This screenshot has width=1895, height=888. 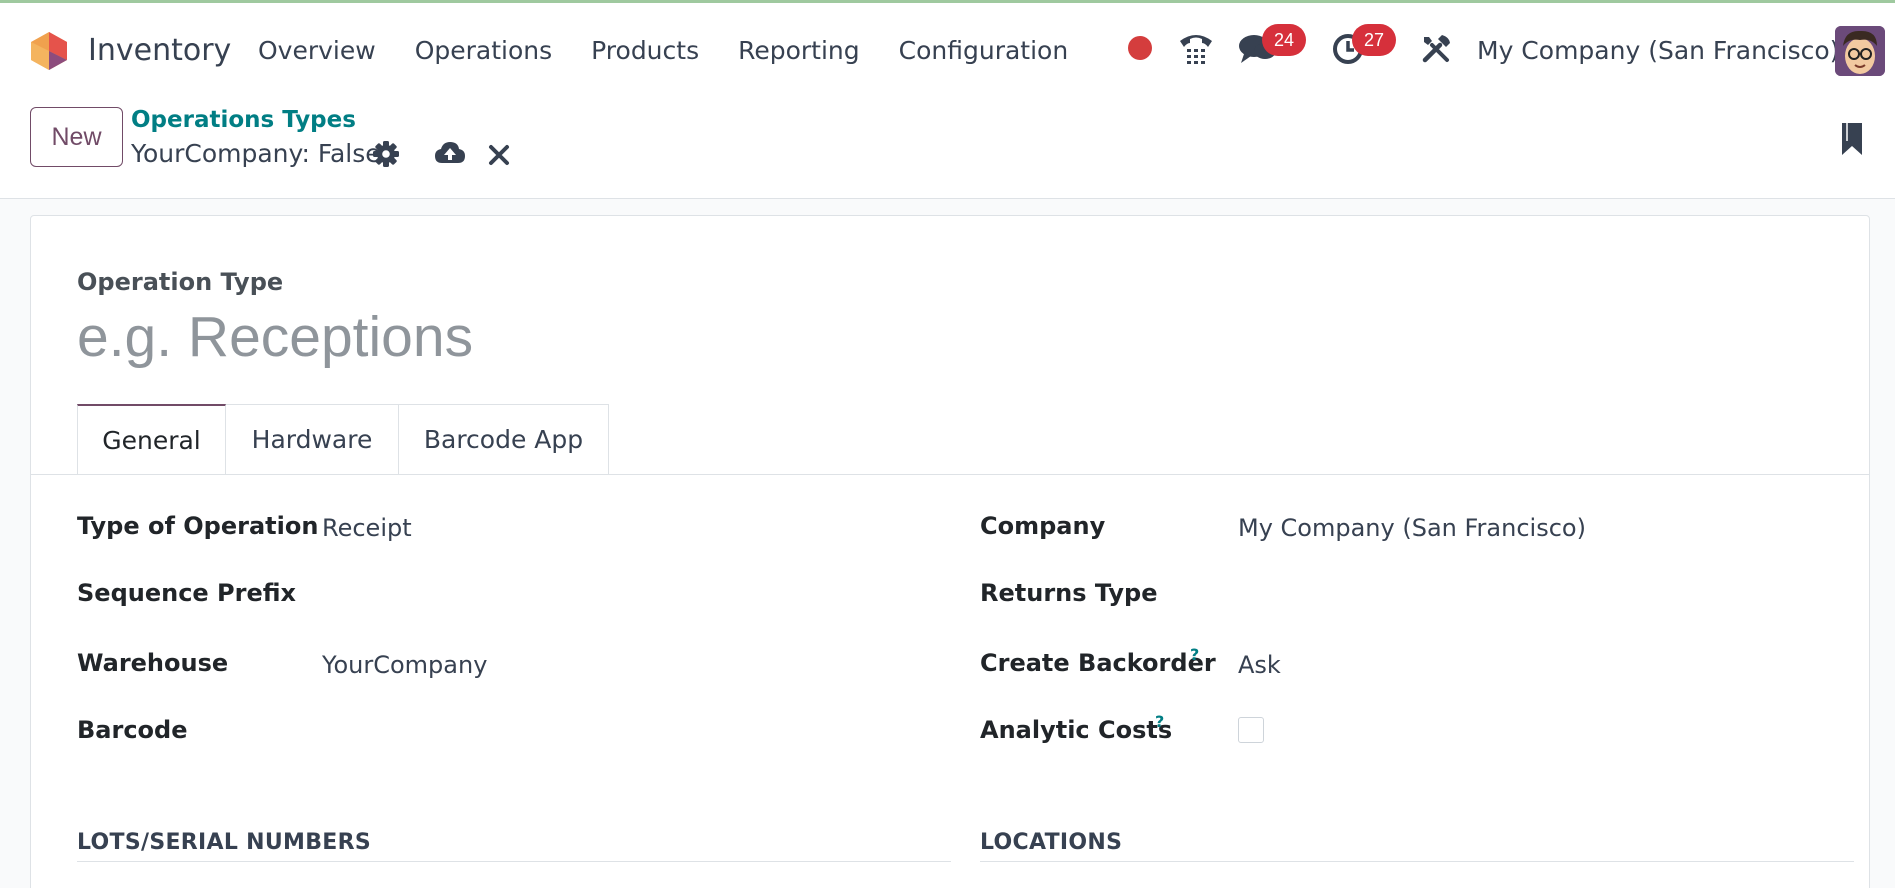 I want to click on form-tabs: General Hardware Barcode App, so click(x=343, y=439).